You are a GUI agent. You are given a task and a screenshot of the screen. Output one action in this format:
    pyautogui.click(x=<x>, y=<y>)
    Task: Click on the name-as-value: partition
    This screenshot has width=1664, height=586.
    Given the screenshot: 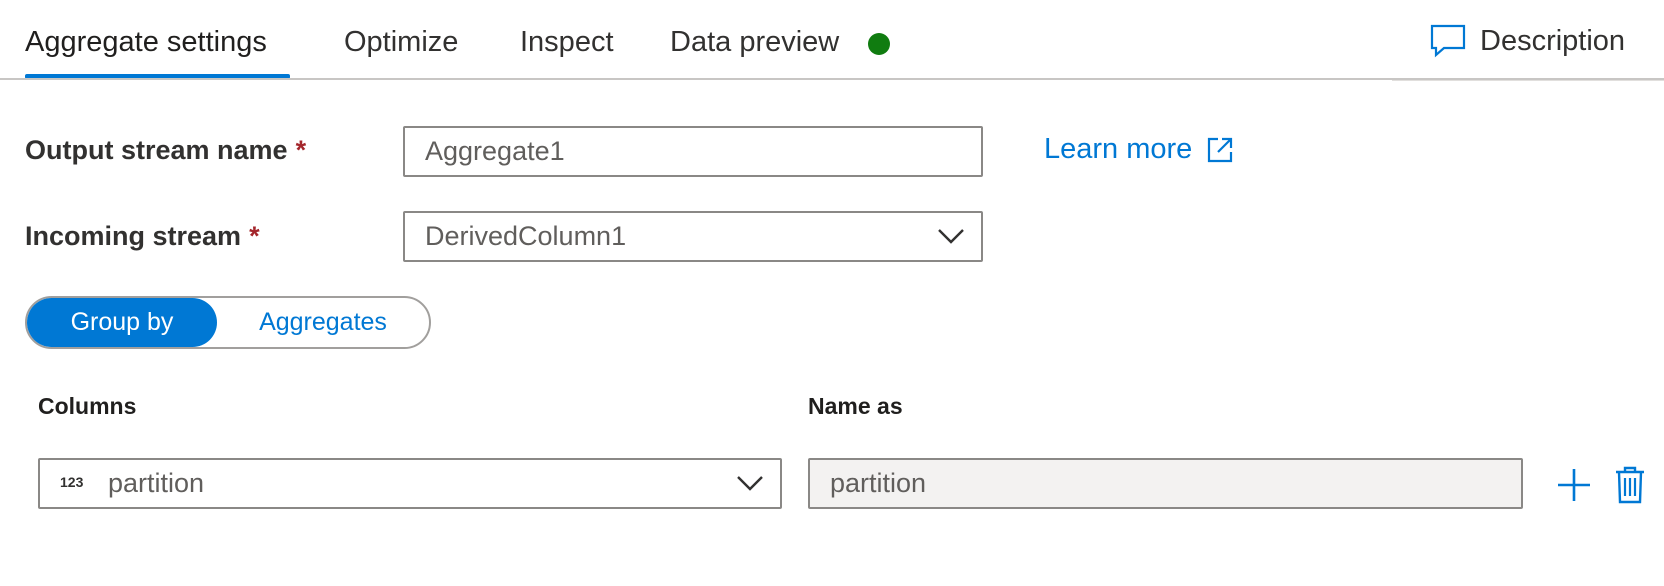 What is the action you would take?
    pyautogui.click(x=878, y=483)
    